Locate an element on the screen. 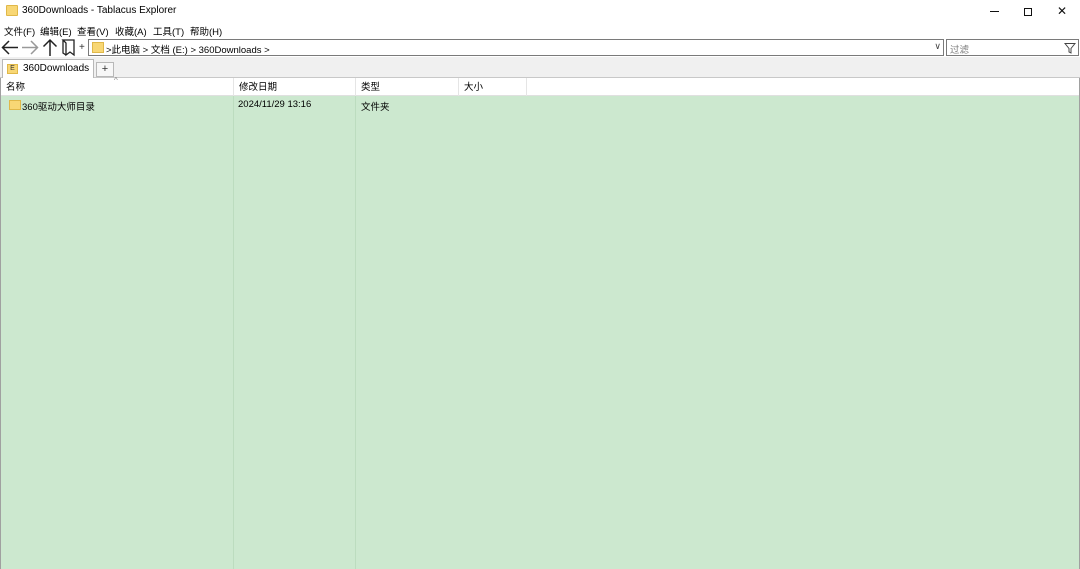 The width and height of the screenshot is (1080, 569). minimize-icon is located at coordinates (994, 12).